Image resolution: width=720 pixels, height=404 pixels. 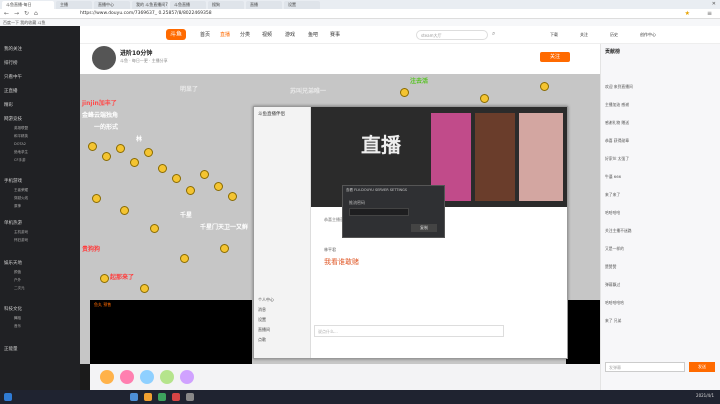 I want to click on sidebar-item-follow: 我的关注, so click(x=13, y=49).